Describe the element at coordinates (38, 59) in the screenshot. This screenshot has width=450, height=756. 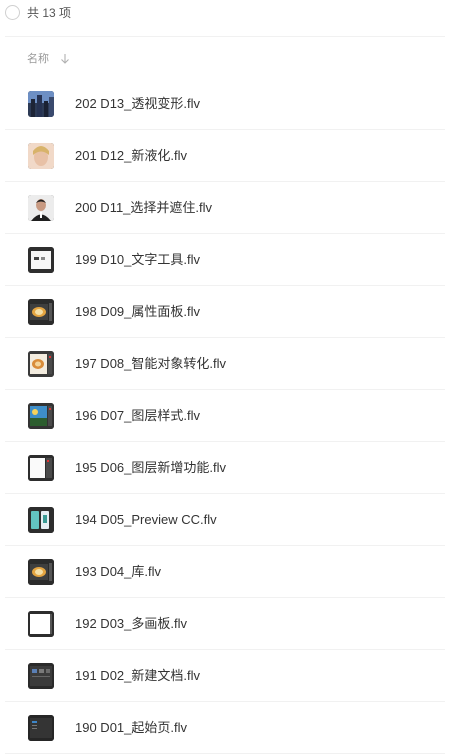
I see `name-column-header: 名称` at that location.